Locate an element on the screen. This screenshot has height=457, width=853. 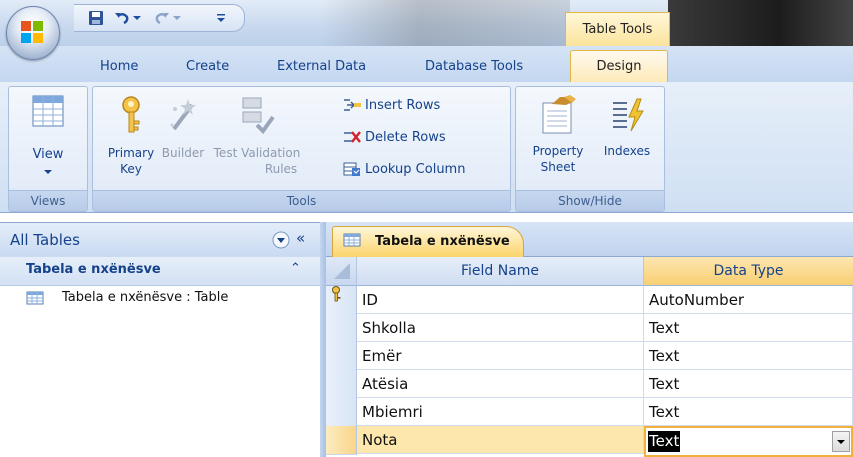
property-sheet-label-2: Sheet is located at coordinates (558, 167).